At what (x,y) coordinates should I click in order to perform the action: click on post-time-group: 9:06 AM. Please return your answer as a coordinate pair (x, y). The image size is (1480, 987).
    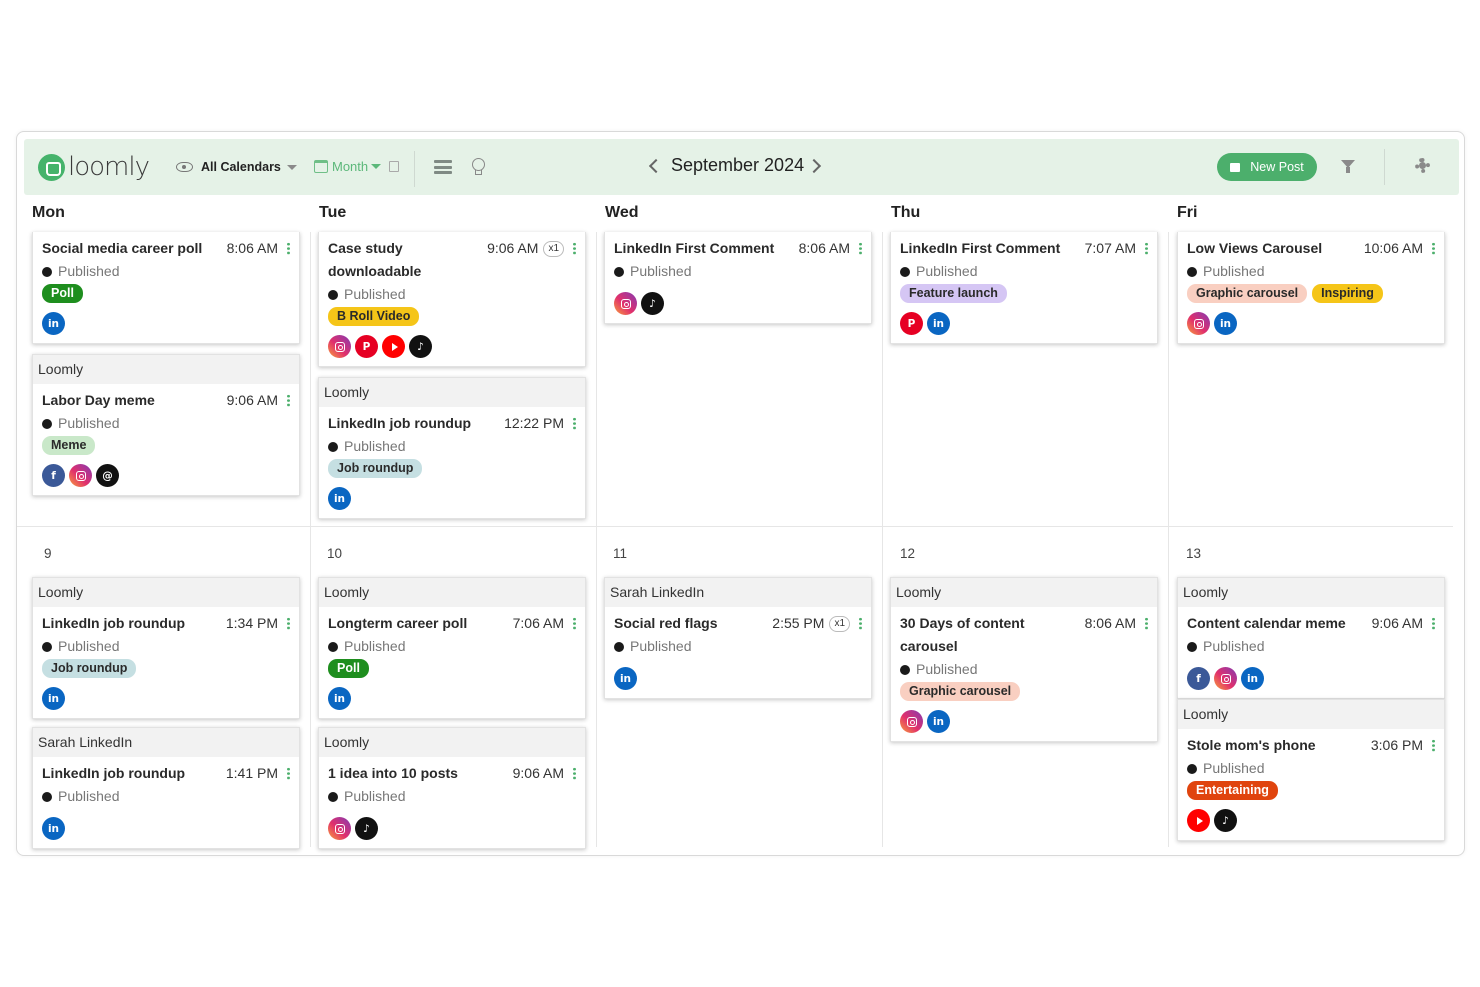
    Looking at the image, I should click on (1403, 623).